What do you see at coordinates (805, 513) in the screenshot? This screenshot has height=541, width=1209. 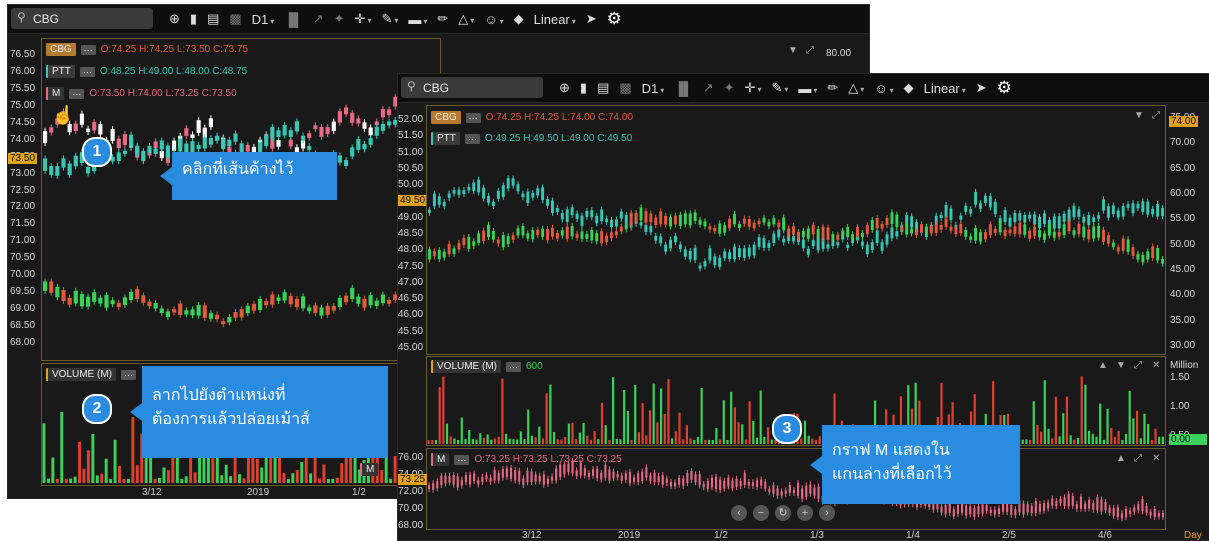 I see `zoom-in-icon: +` at bounding box center [805, 513].